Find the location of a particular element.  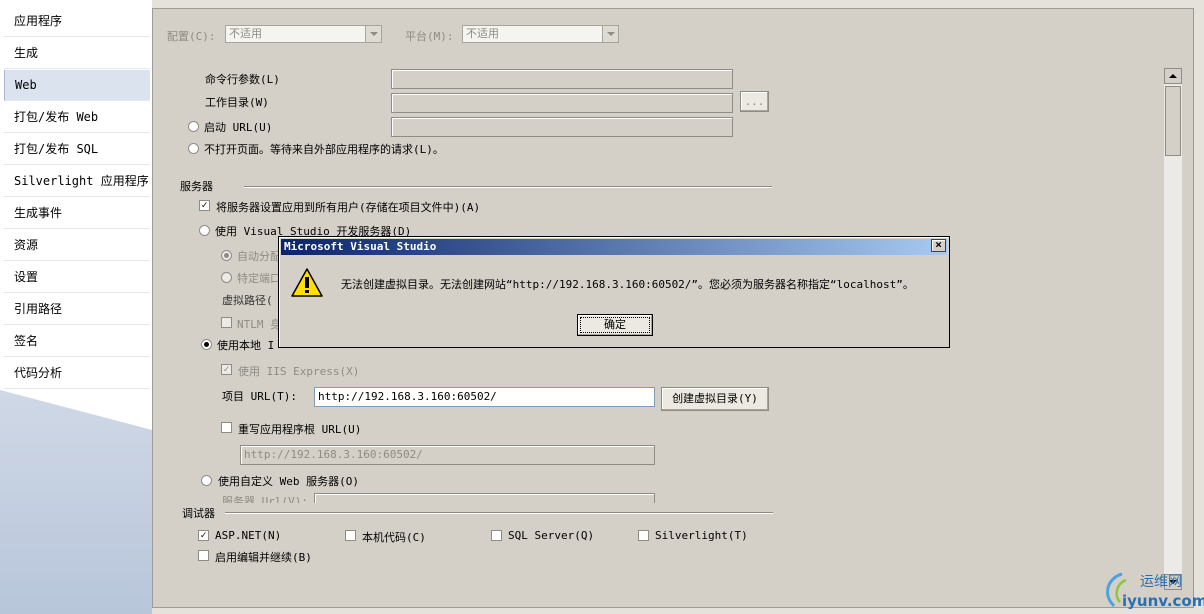

vertical-scrollbar is located at coordinates (1173, 329).